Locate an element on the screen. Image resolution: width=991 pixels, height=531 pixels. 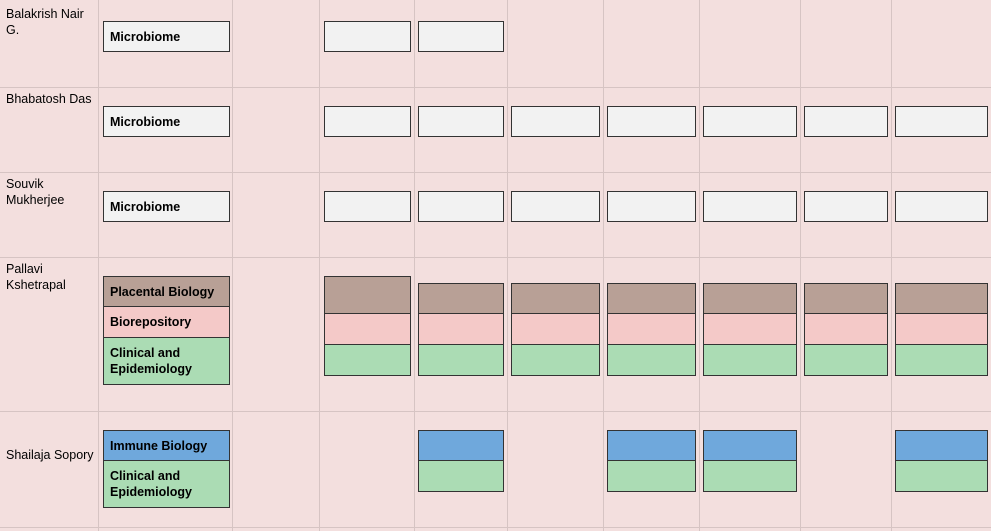
row-name: Balakrish Nair G. is located at coordinates (45, 22).